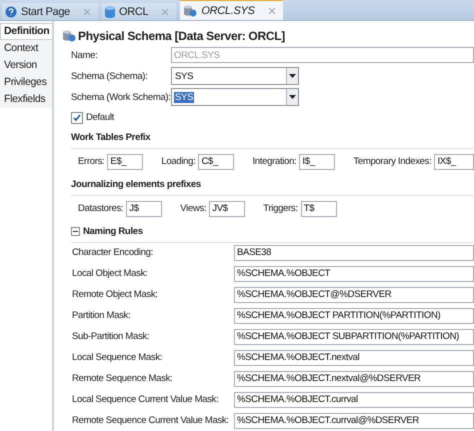 This screenshot has width=474, height=431. Describe the element at coordinates (45, 12) in the screenshot. I see `tab-label: Start Page` at that location.